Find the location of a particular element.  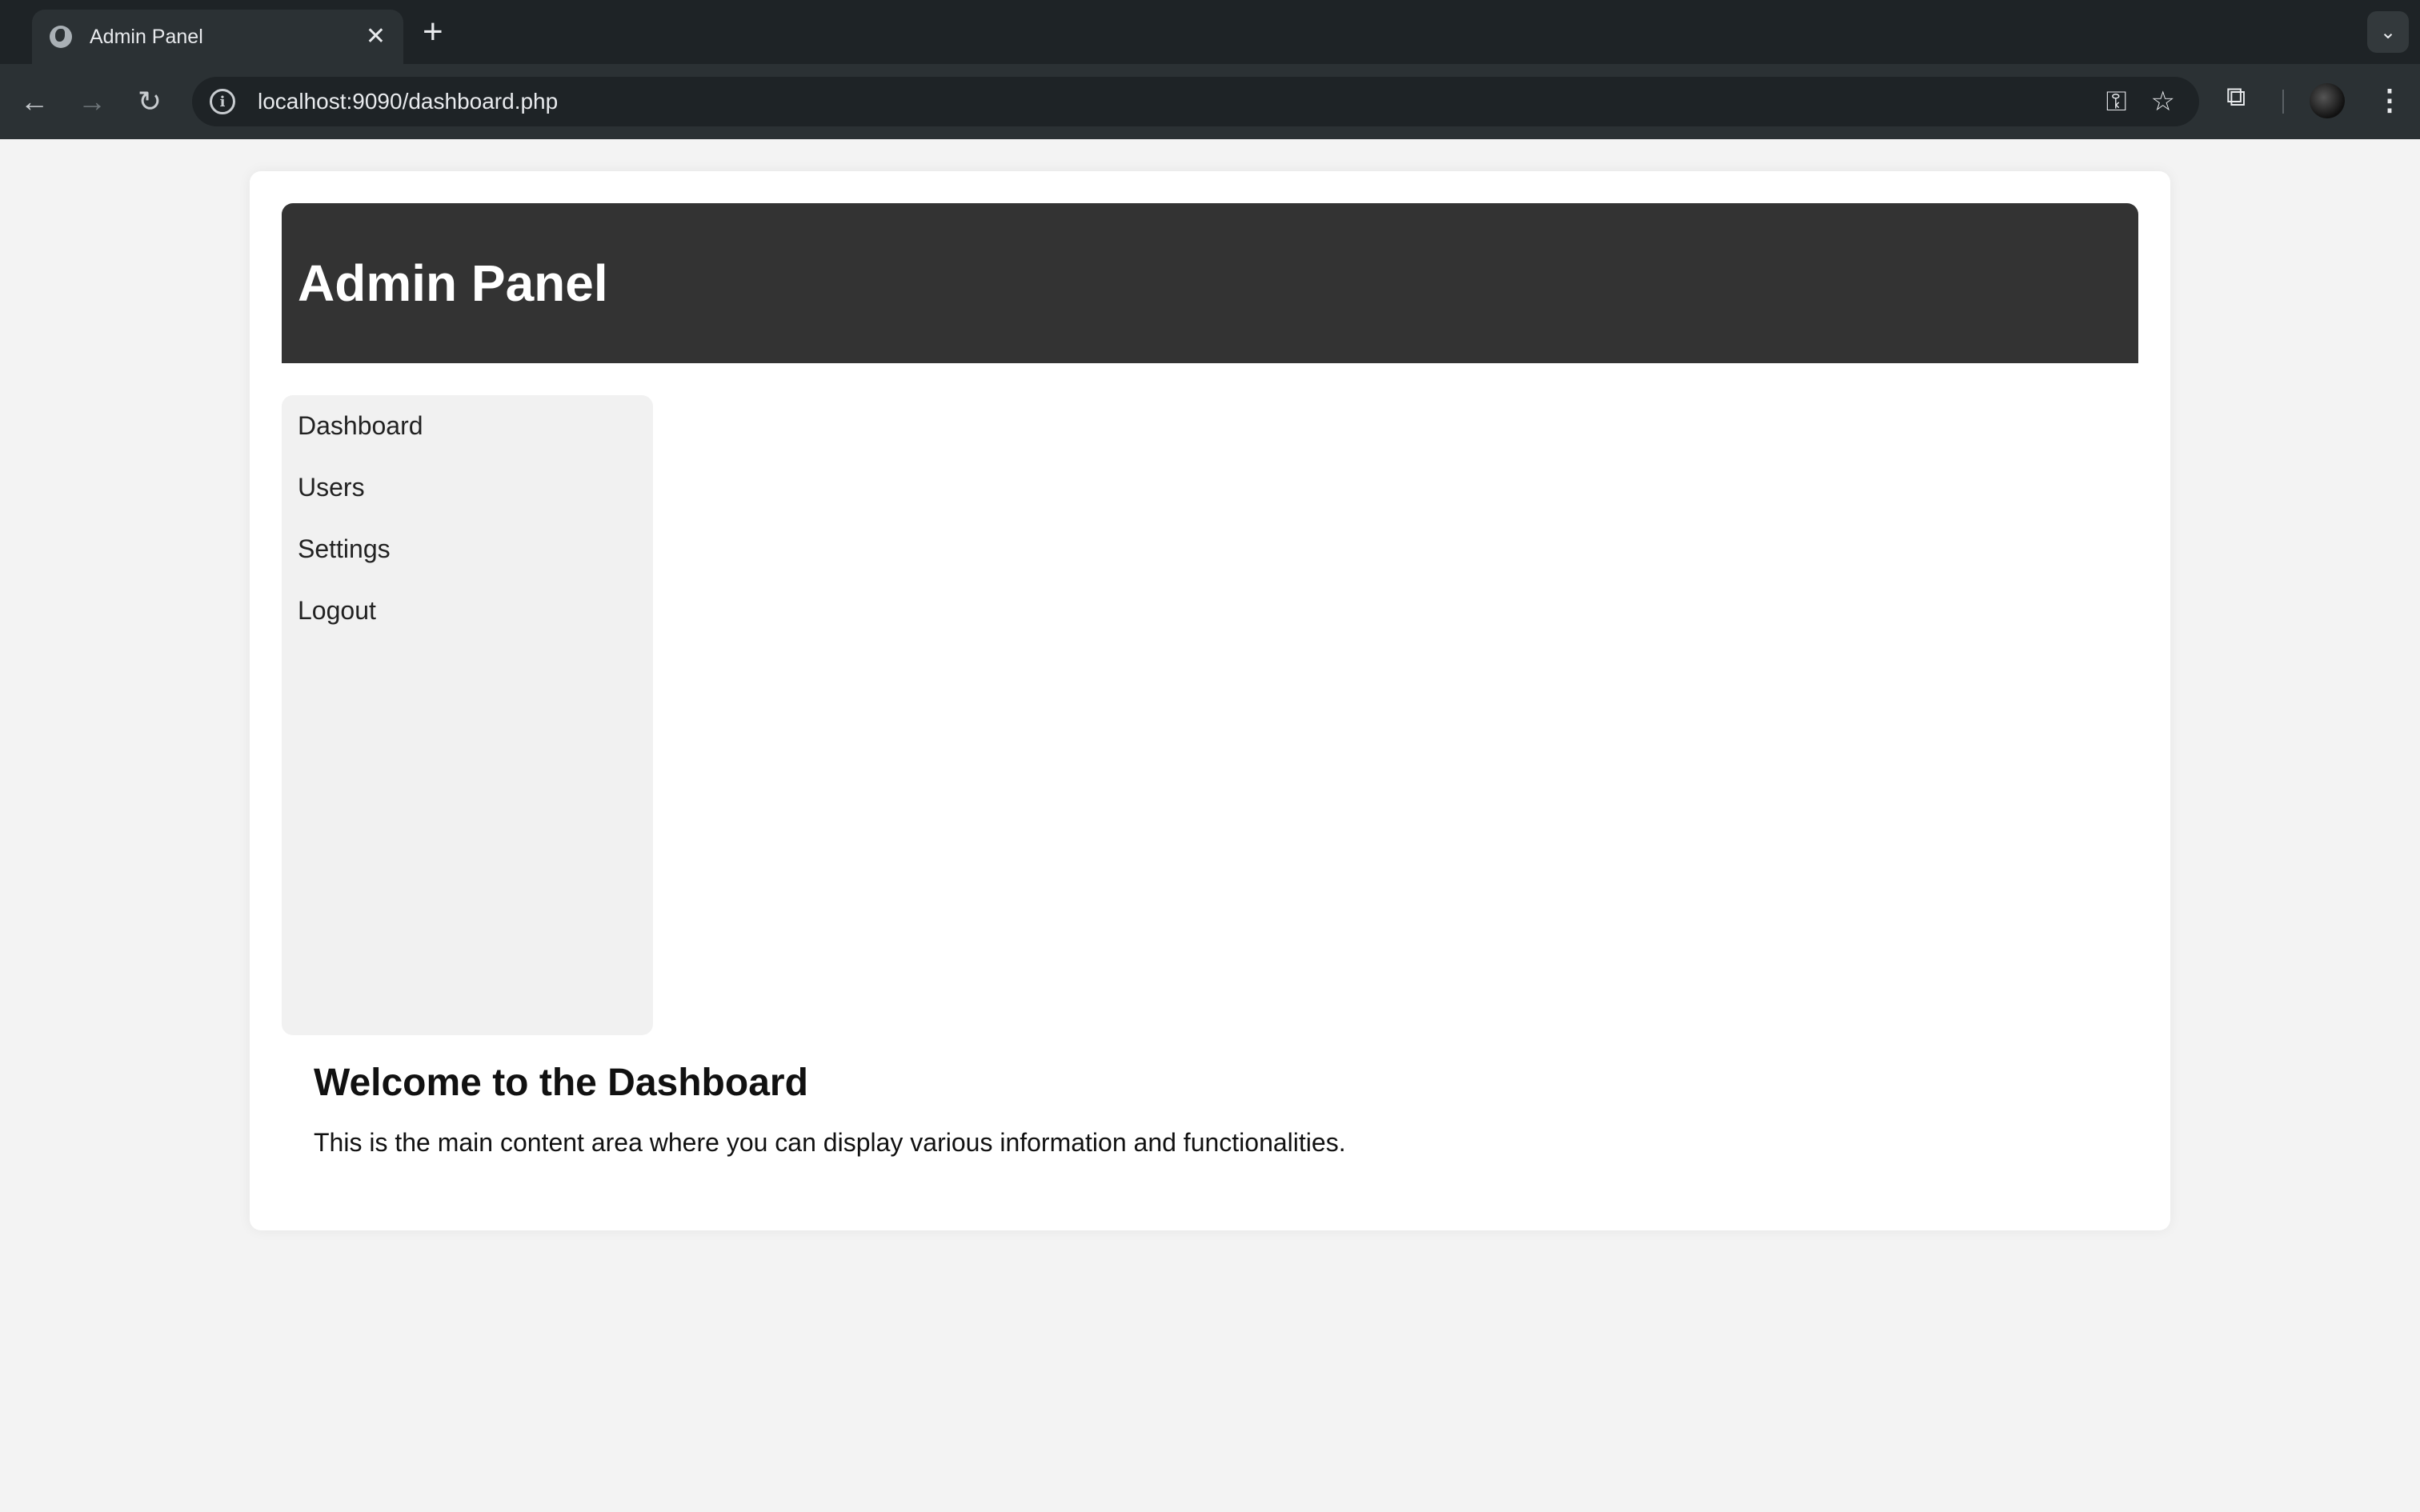

tab-search-button: ⌄ is located at coordinates (2388, 32).